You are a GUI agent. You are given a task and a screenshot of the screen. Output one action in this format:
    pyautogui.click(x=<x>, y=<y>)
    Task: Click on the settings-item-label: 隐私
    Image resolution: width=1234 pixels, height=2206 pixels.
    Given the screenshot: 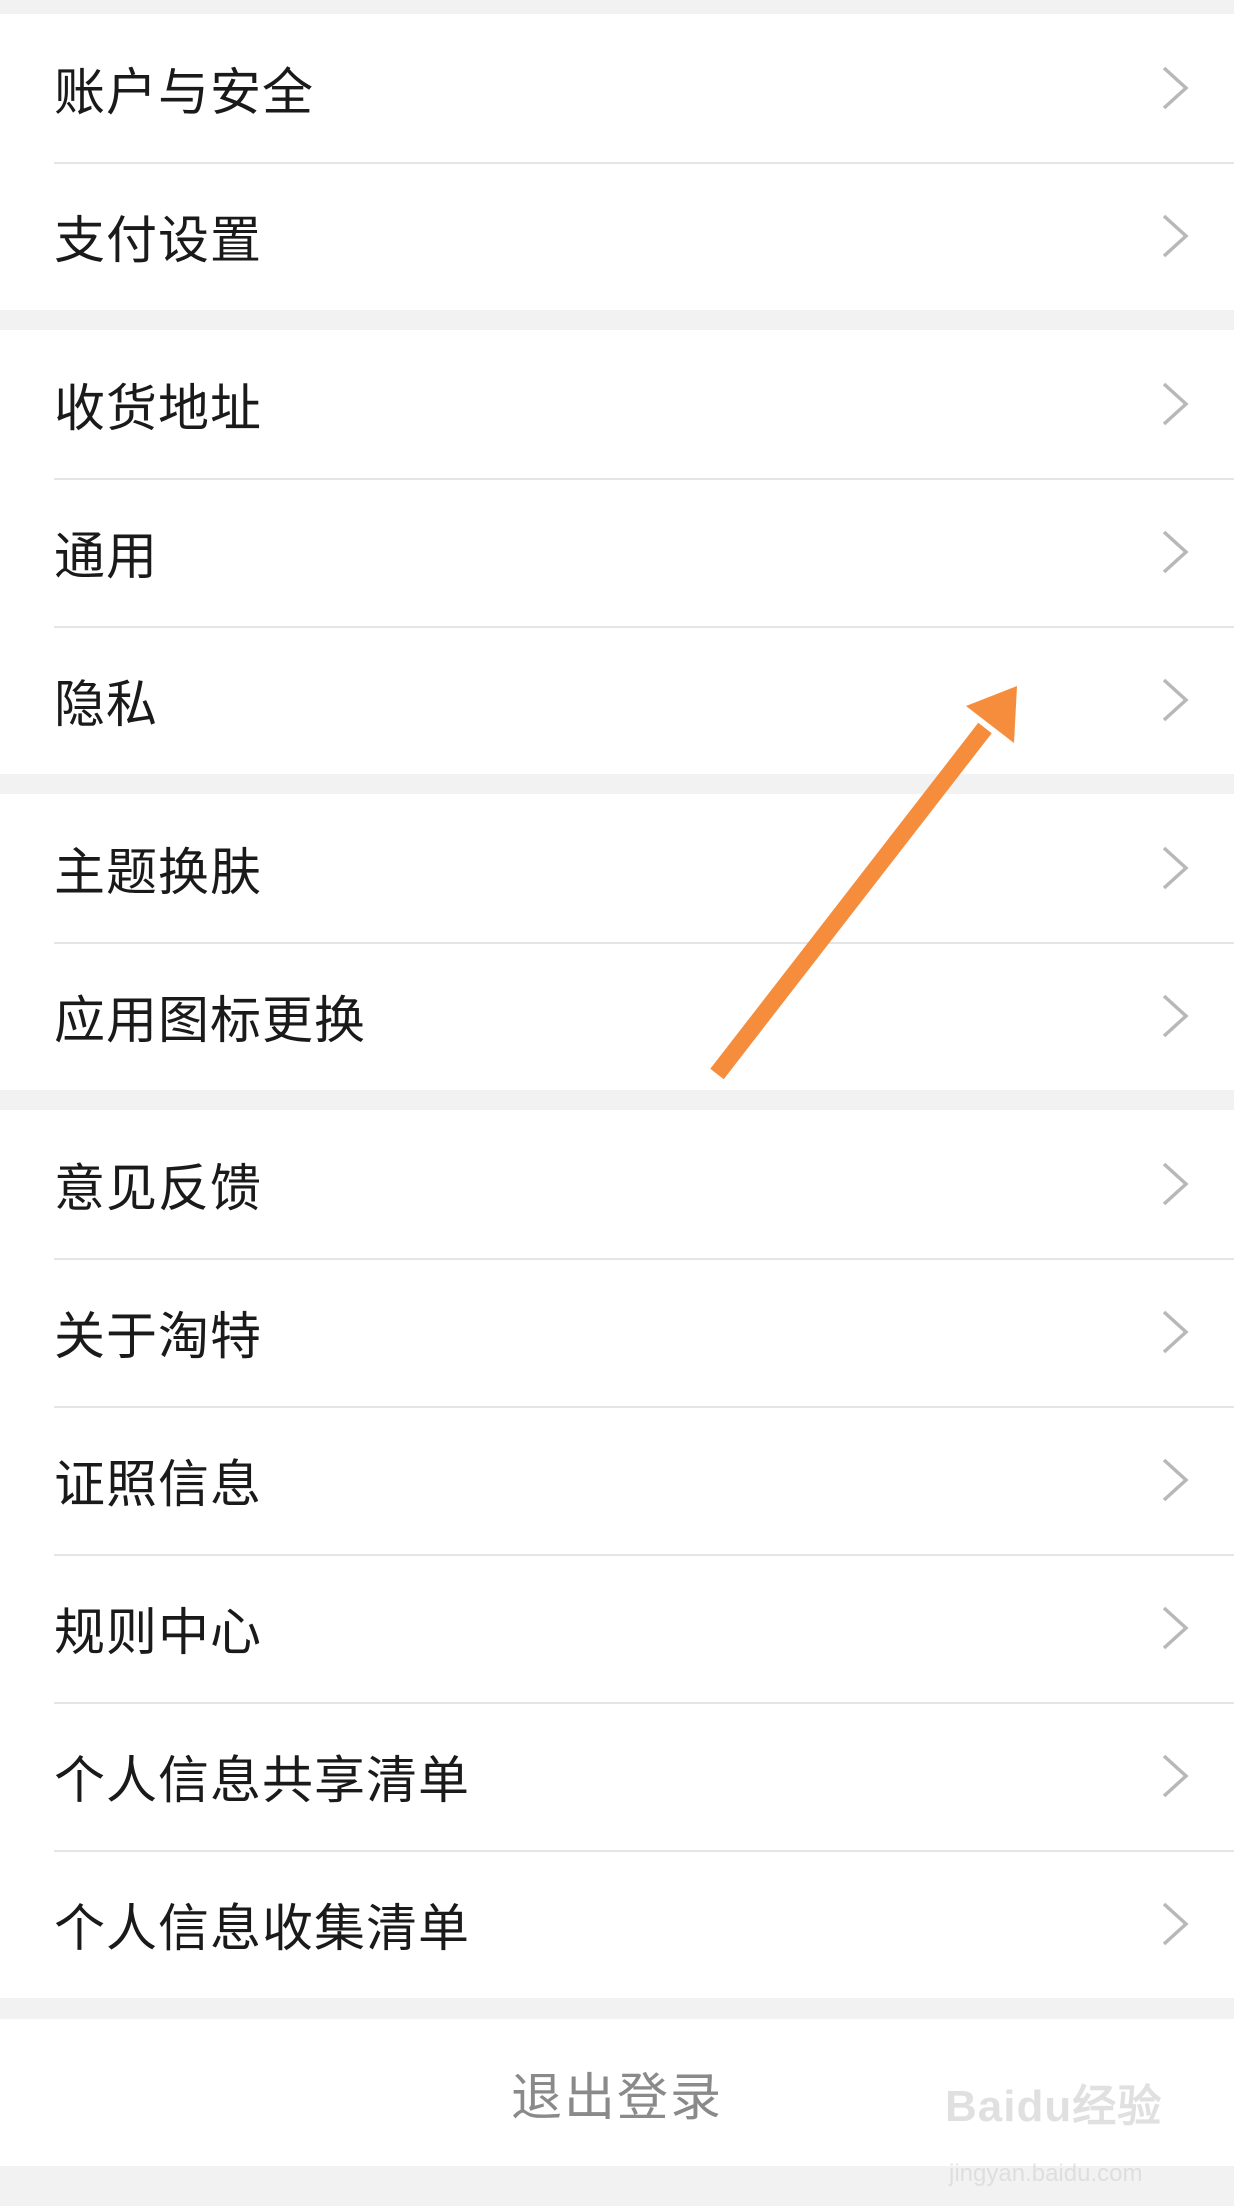 What is the action you would take?
    pyautogui.click(x=106, y=705)
    